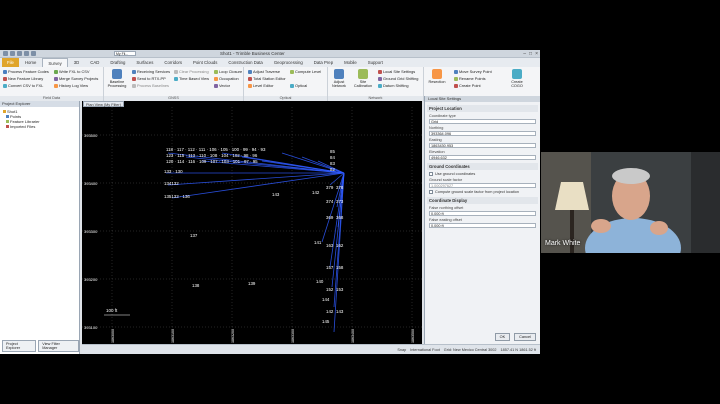 The width and height of the screenshot is (720, 404). Describe the element at coordinates (470, 78) in the screenshot. I see `rename-points-button: Rename Points` at that location.